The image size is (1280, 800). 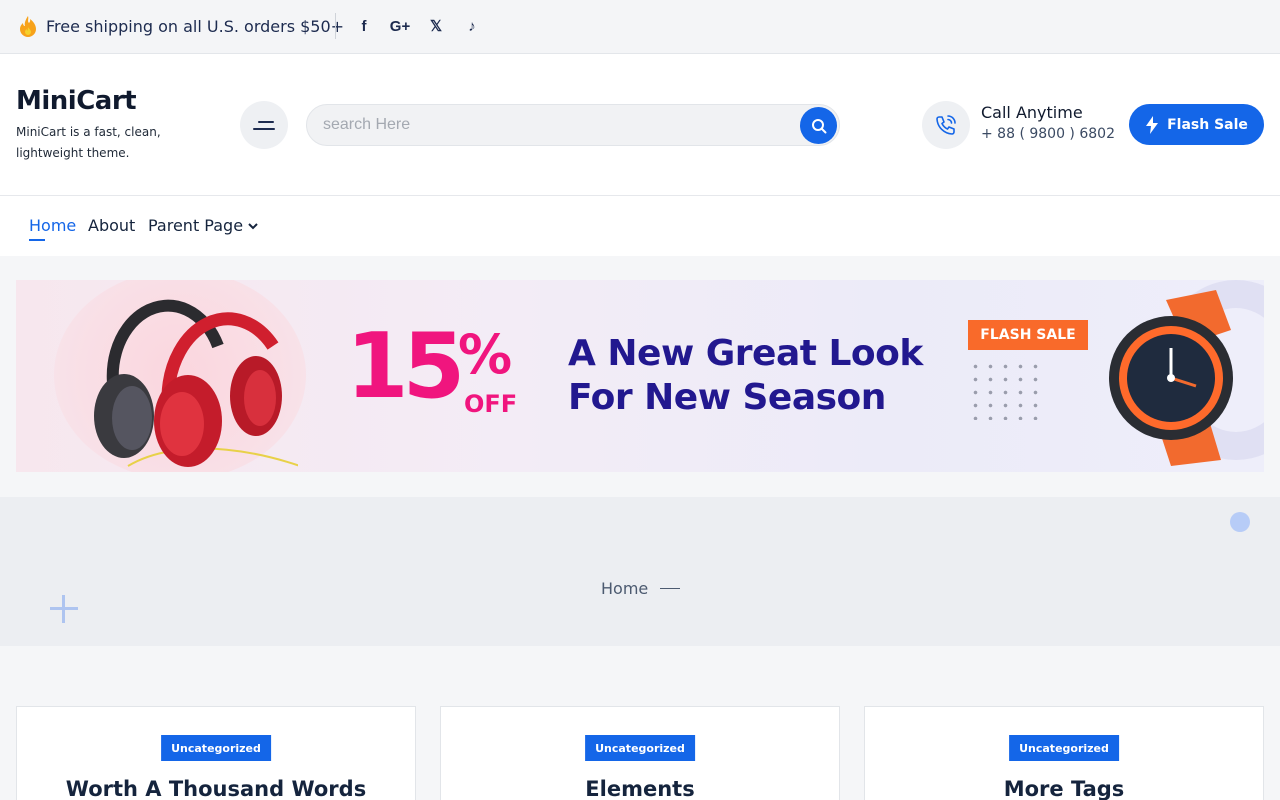 I want to click on search-bar, so click(x=573, y=125).